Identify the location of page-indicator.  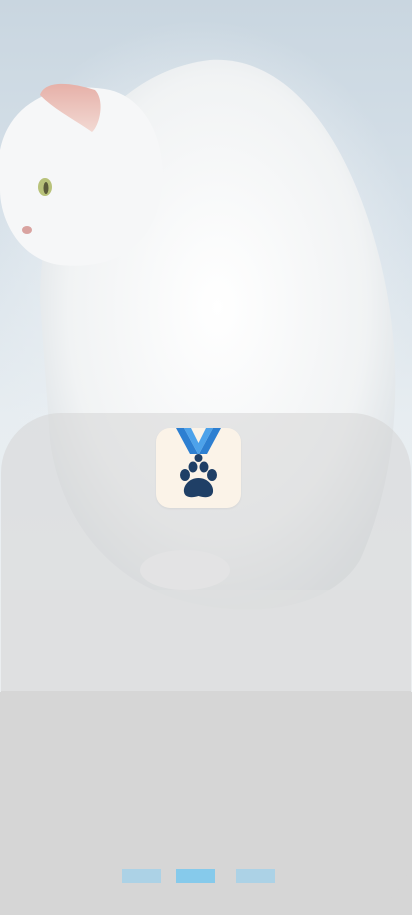
(202, 876).